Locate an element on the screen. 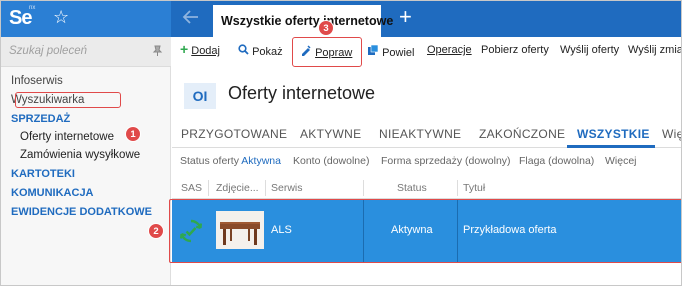 This screenshot has height=286, width=682. add-button: + Dodaj is located at coordinates (200, 49).